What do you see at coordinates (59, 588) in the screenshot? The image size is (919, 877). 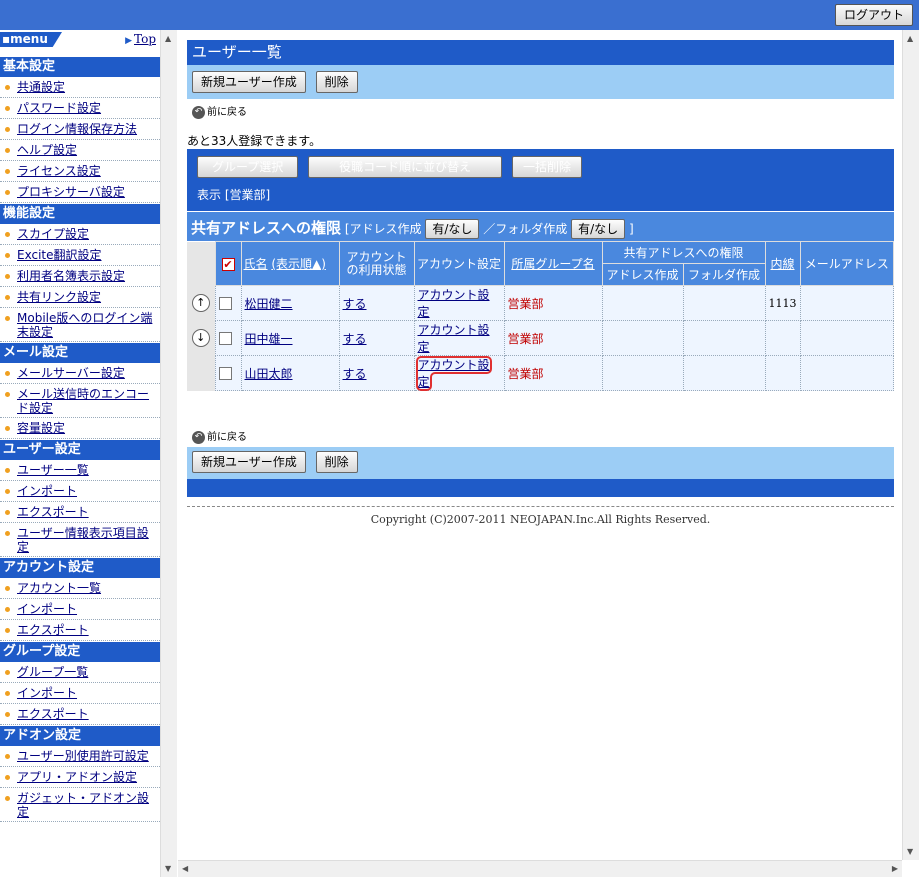 I see `sidebar-item-label: アカウント一覧` at bounding box center [59, 588].